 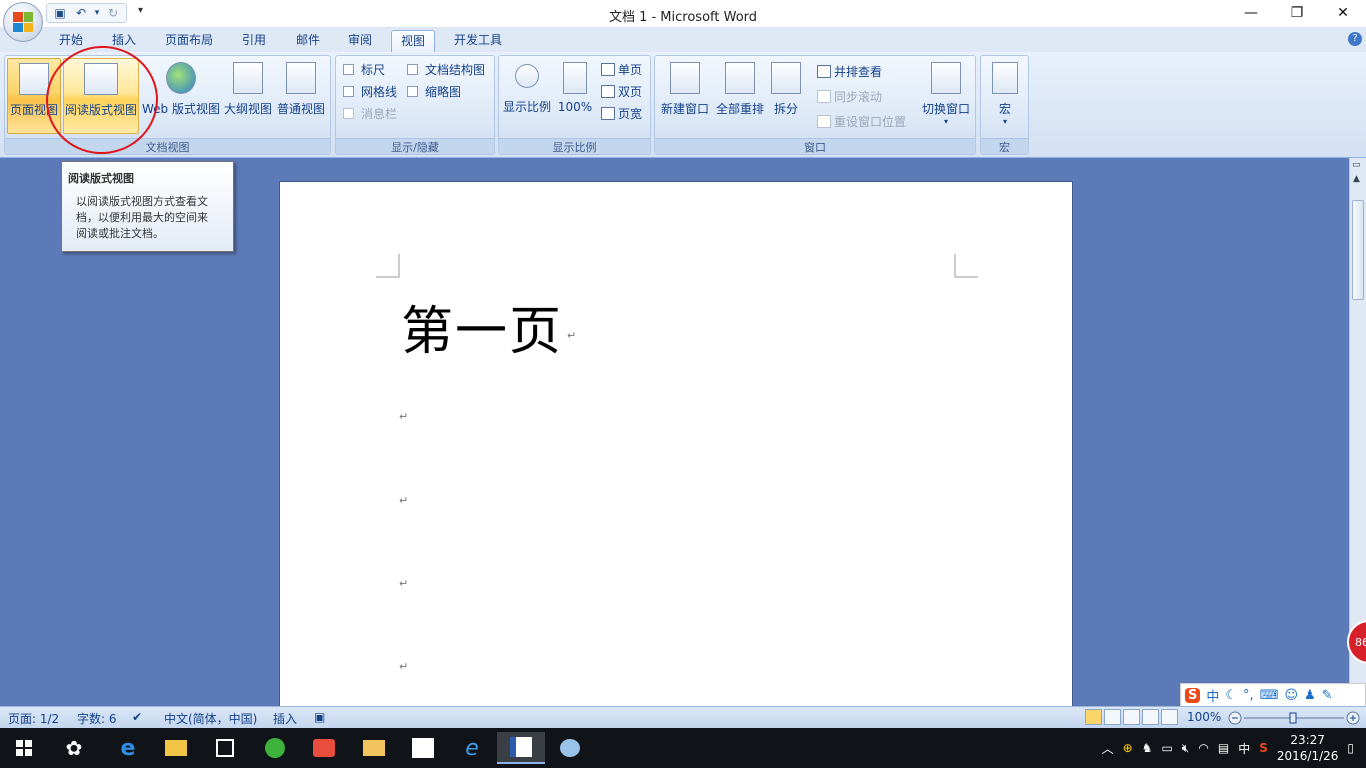 I want to click on reset-window-icon, so click(x=824, y=121).